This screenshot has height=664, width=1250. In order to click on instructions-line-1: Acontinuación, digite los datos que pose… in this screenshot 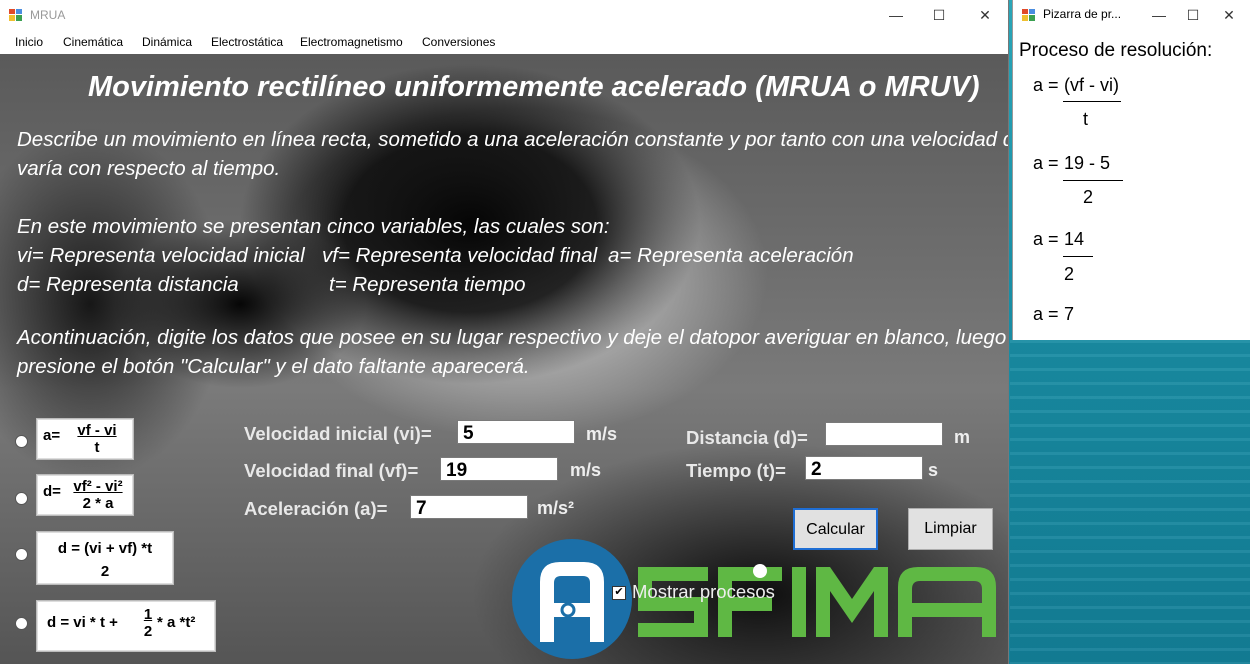, I will do `click(512, 337)`.